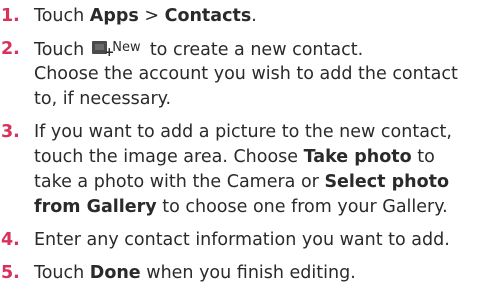  Describe the element at coordinates (10, 240) in the screenshot. I see `step-number: 4.` at that location.